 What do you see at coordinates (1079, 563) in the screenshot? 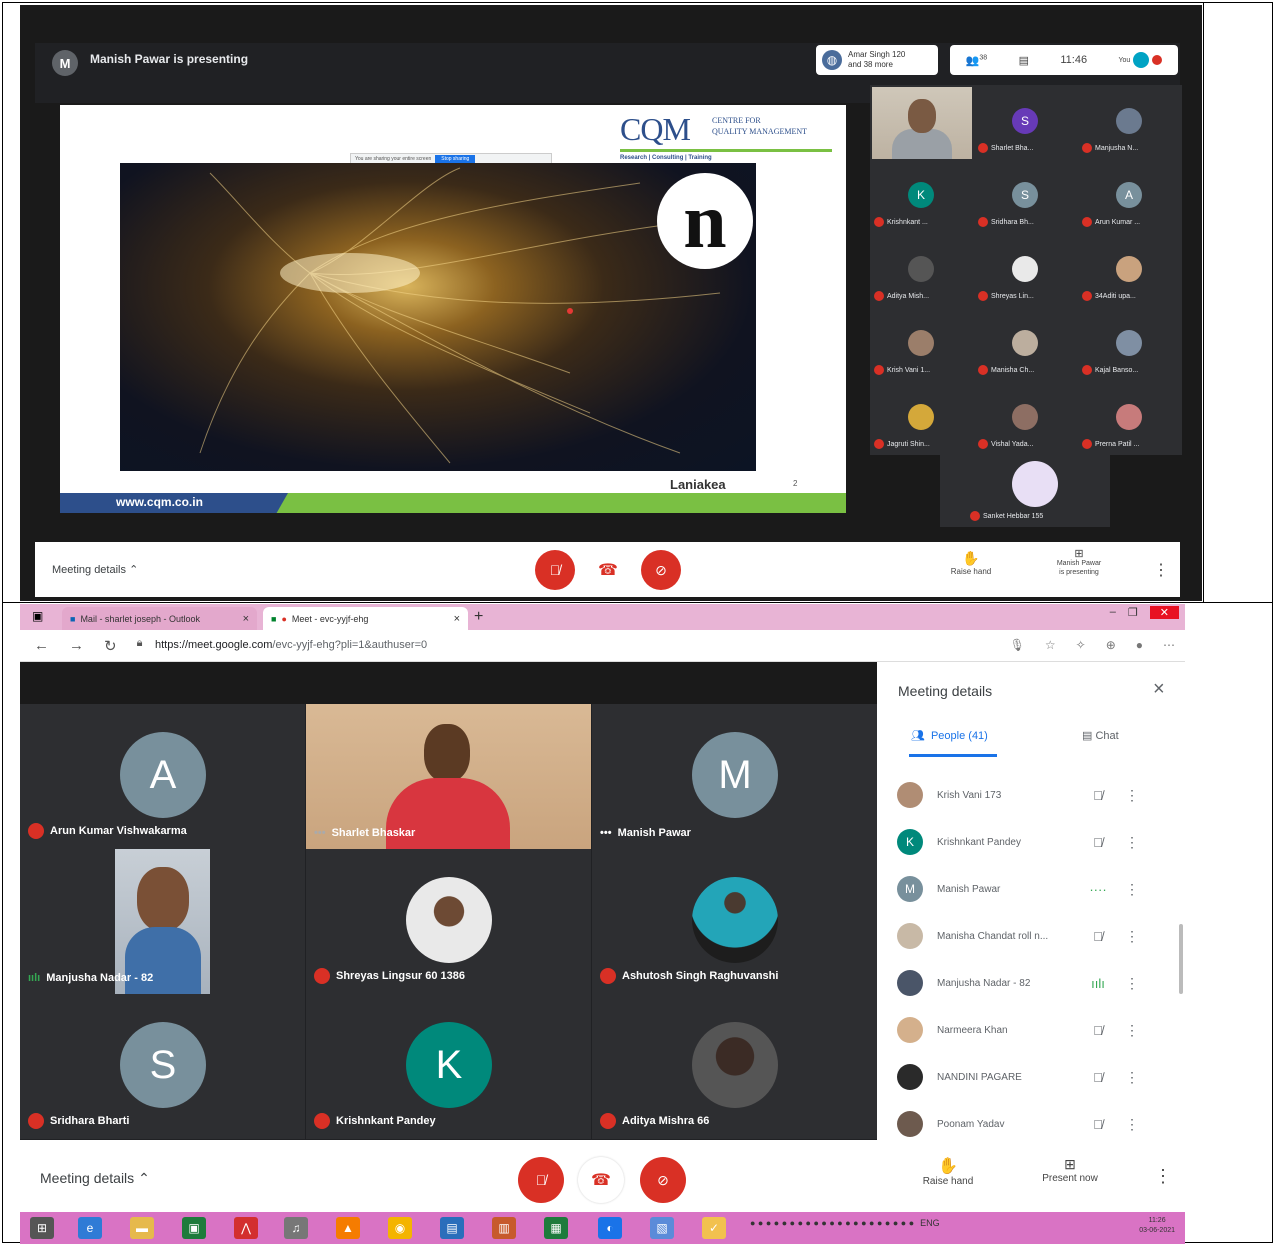
I see `present-button: ⊞ Manish Pawar is presenting` at bounding box center [1079, 563].